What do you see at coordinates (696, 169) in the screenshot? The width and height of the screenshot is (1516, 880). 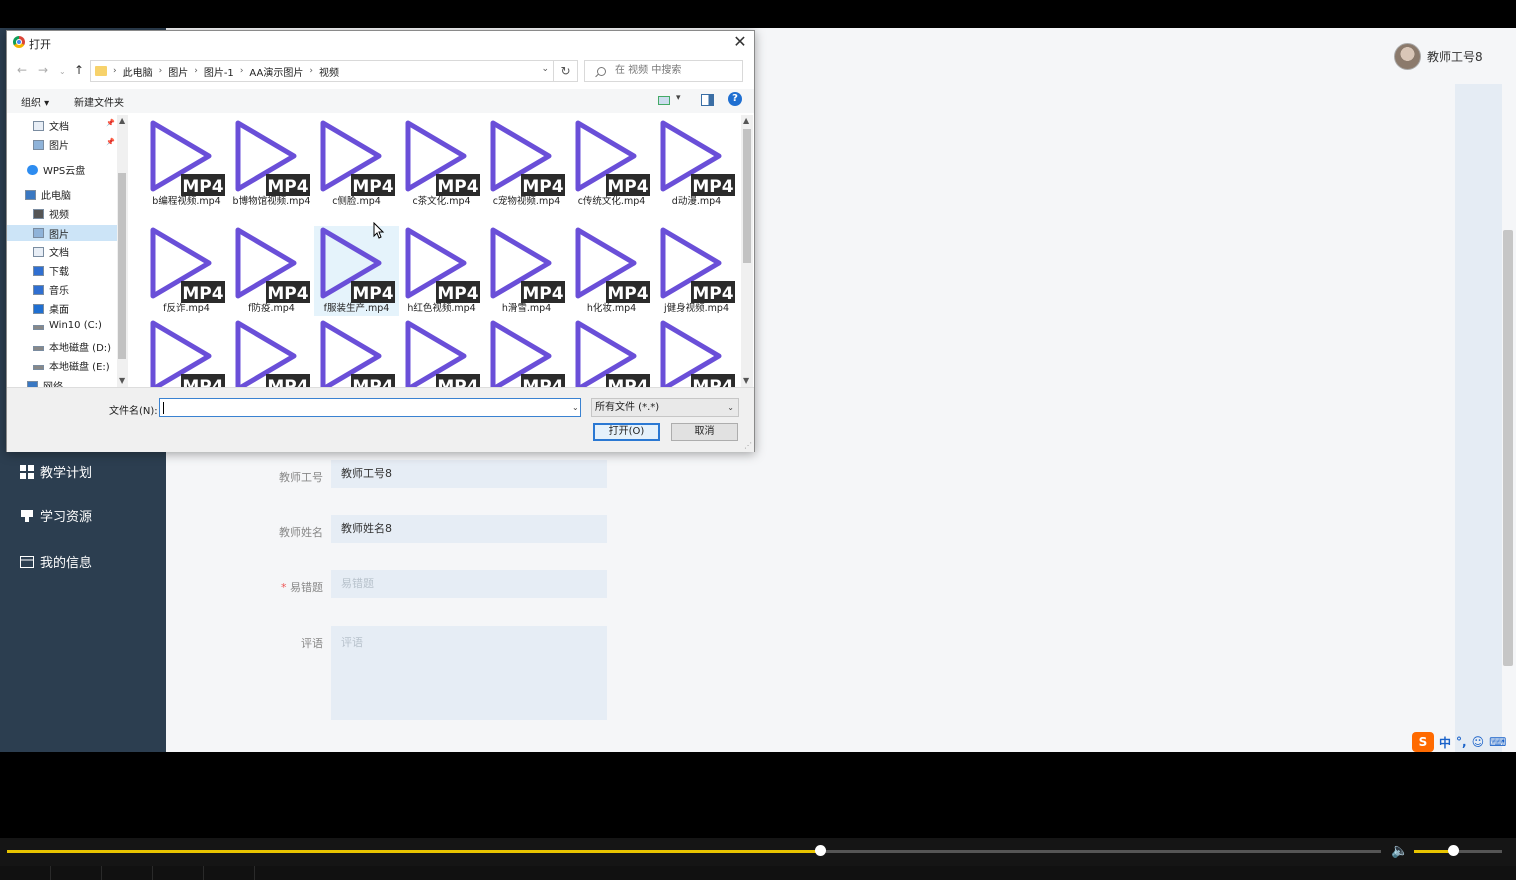 I see `file-item: MP4 d动漫.mp4` at bounding box center [696, 169].